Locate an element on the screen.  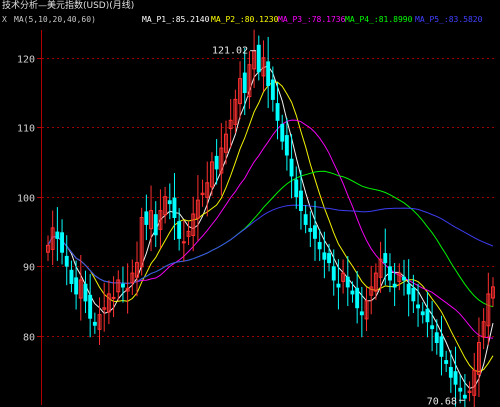
y-tick-label: 100 is located at coordinates (26, 199).